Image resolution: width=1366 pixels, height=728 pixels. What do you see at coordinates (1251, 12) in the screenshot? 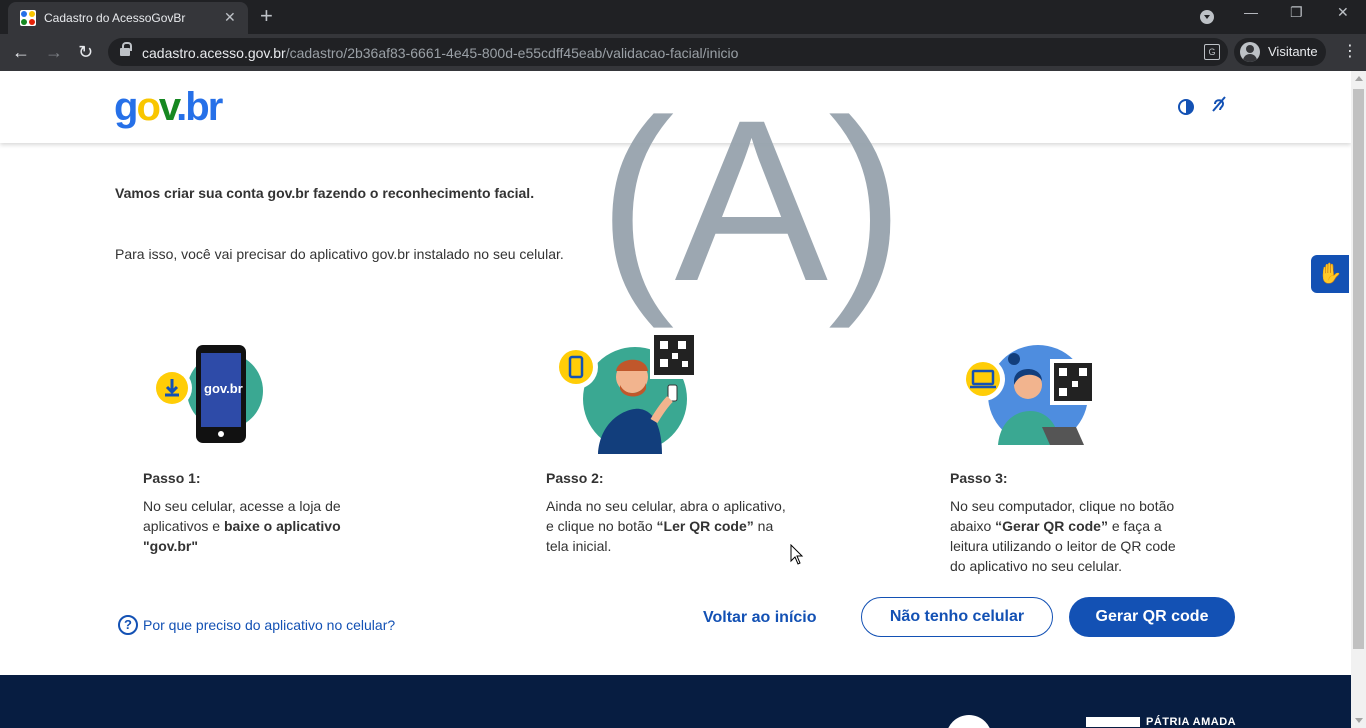
I see `minimize-icon: —` at bounding box center [1251, 12].